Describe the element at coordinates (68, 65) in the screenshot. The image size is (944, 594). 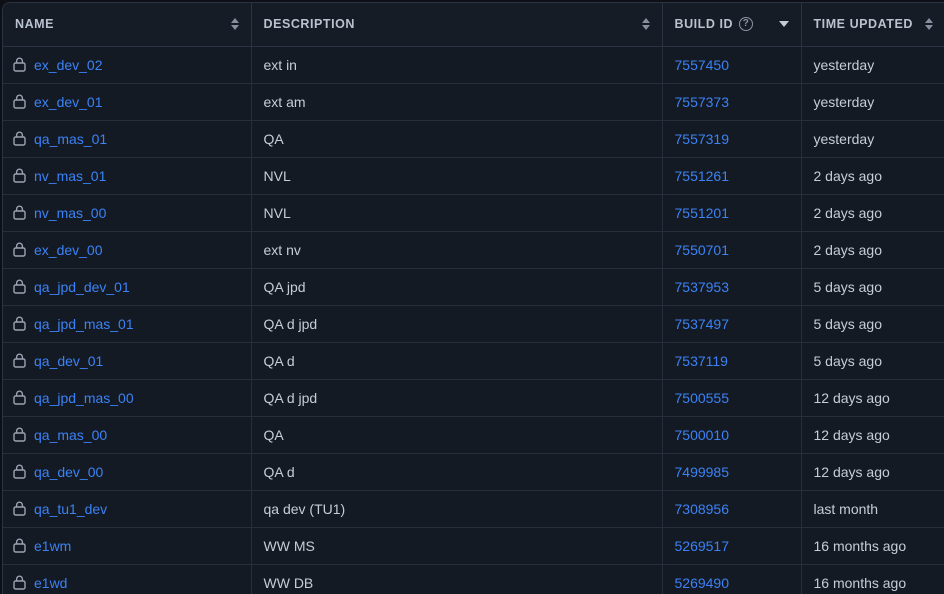
I see `repository-link: ex_dev_02` at that location.